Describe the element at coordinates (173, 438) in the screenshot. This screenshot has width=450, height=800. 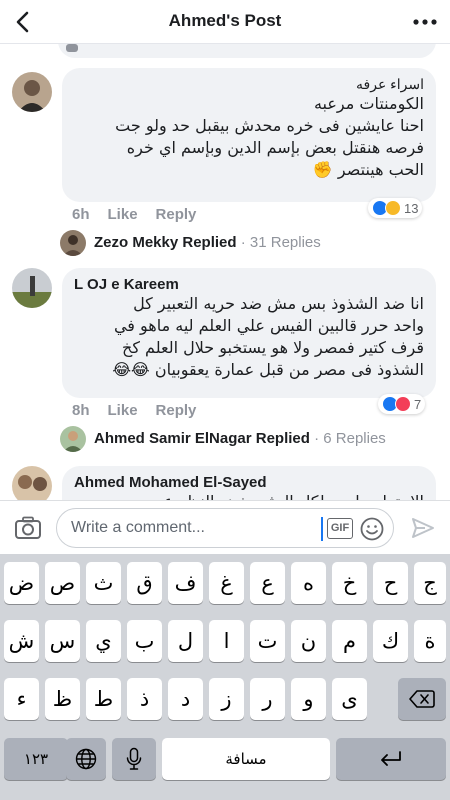
I see `reply-author: Ahmed Samir ElNagar` at that location.